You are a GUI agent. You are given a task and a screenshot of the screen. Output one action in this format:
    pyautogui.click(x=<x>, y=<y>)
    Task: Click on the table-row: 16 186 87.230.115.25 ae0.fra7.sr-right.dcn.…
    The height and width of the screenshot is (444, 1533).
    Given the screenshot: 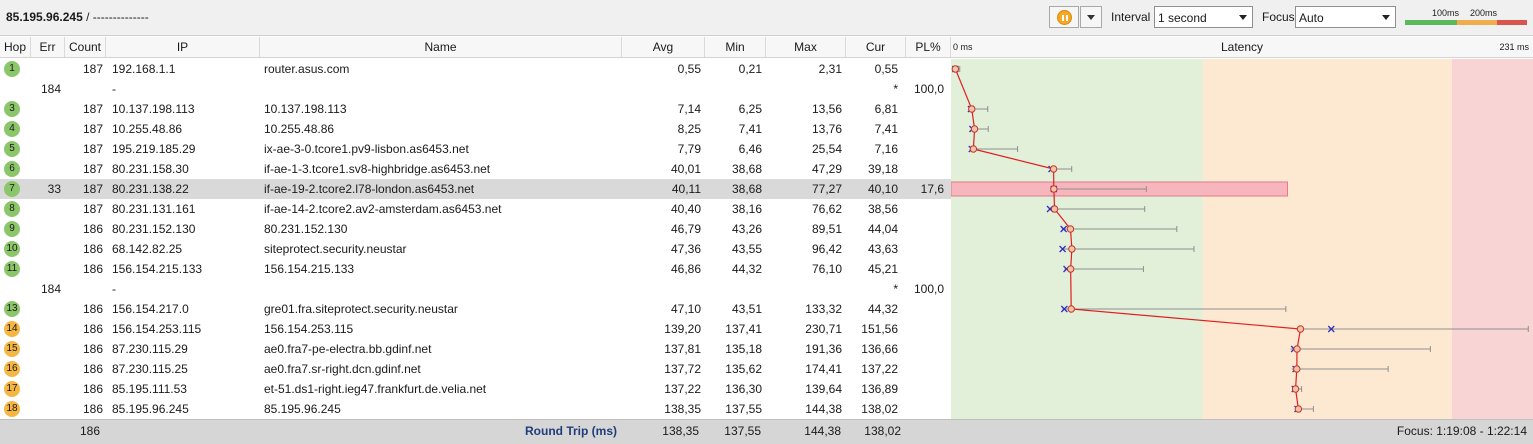 What is the action you would take?
    pyautogui.click(x=475, y=369)
    